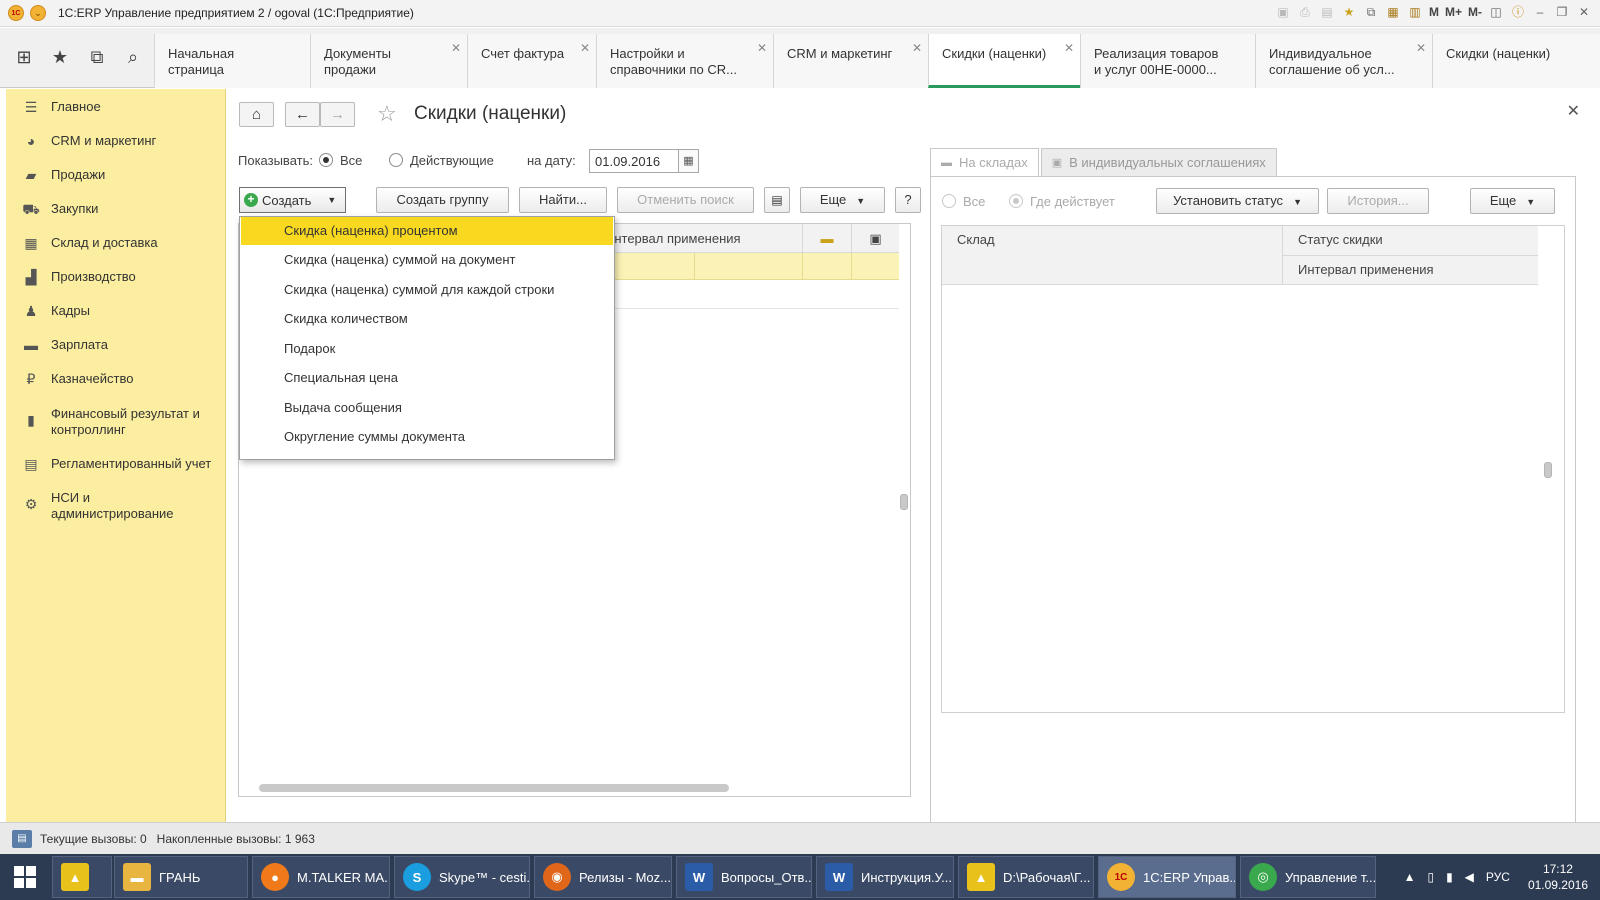 The image size is (1600, 900). Describe the element at coordinates (326, 160) in the screenshot. I see `show-all-radio` at that location.